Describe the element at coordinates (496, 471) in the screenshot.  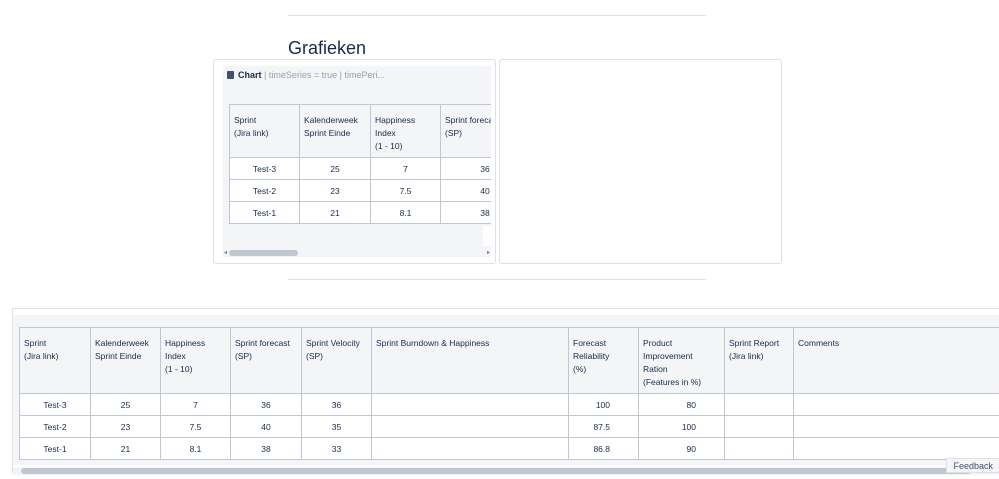
I see `main-scrollbar-thumb` at that location.